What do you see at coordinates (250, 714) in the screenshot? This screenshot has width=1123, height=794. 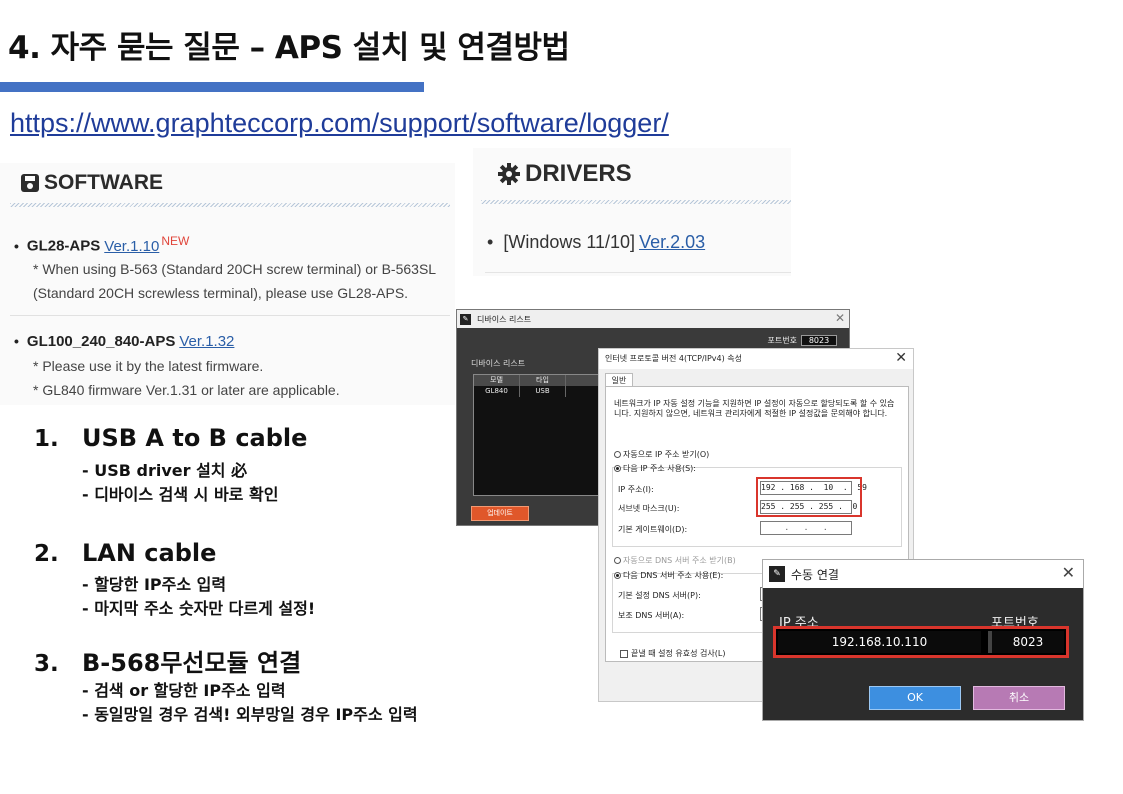 I see `step-3-sub-2: - 동일망일 경우 검색! 외부망일 경우 IP주소 입력` at bounding box center [250, 714].